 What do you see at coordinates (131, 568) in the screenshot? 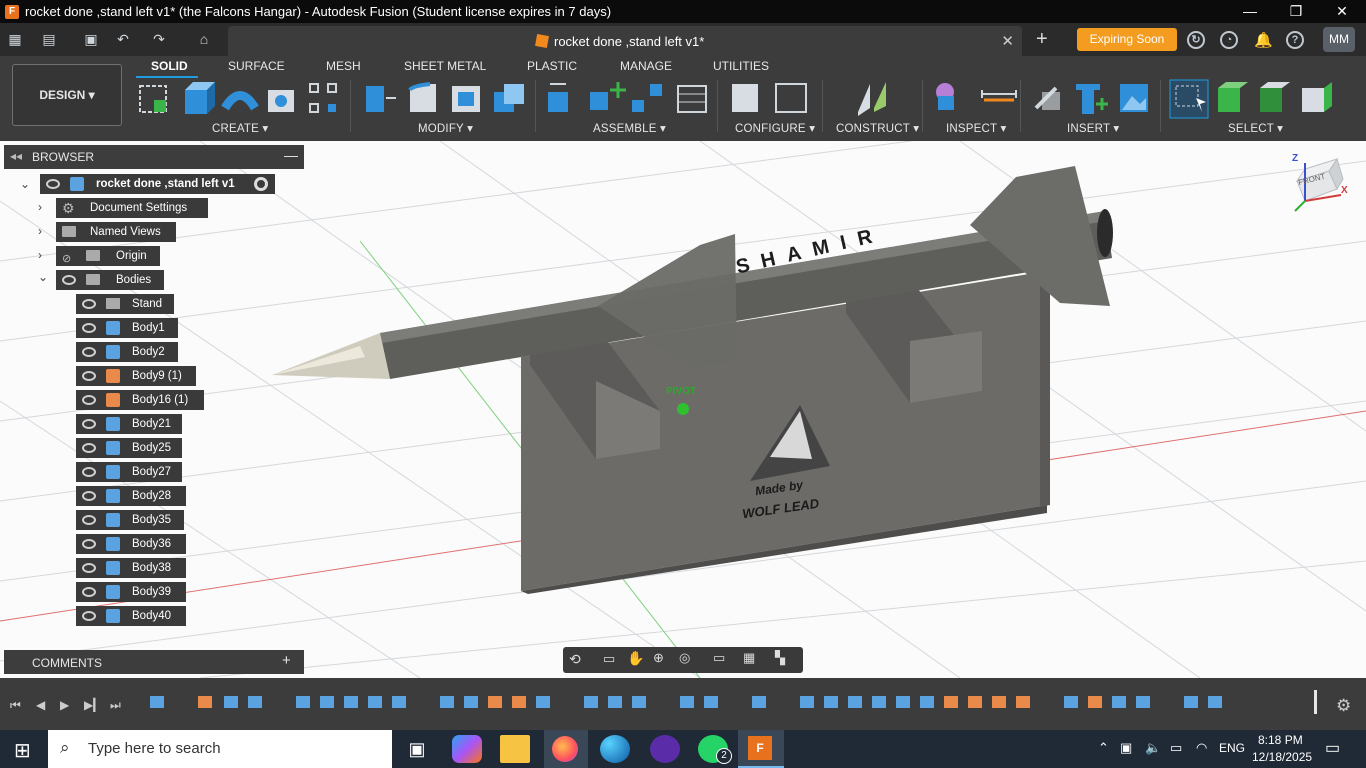
I see `body-item: Body38` at bounding box center [131, 568].